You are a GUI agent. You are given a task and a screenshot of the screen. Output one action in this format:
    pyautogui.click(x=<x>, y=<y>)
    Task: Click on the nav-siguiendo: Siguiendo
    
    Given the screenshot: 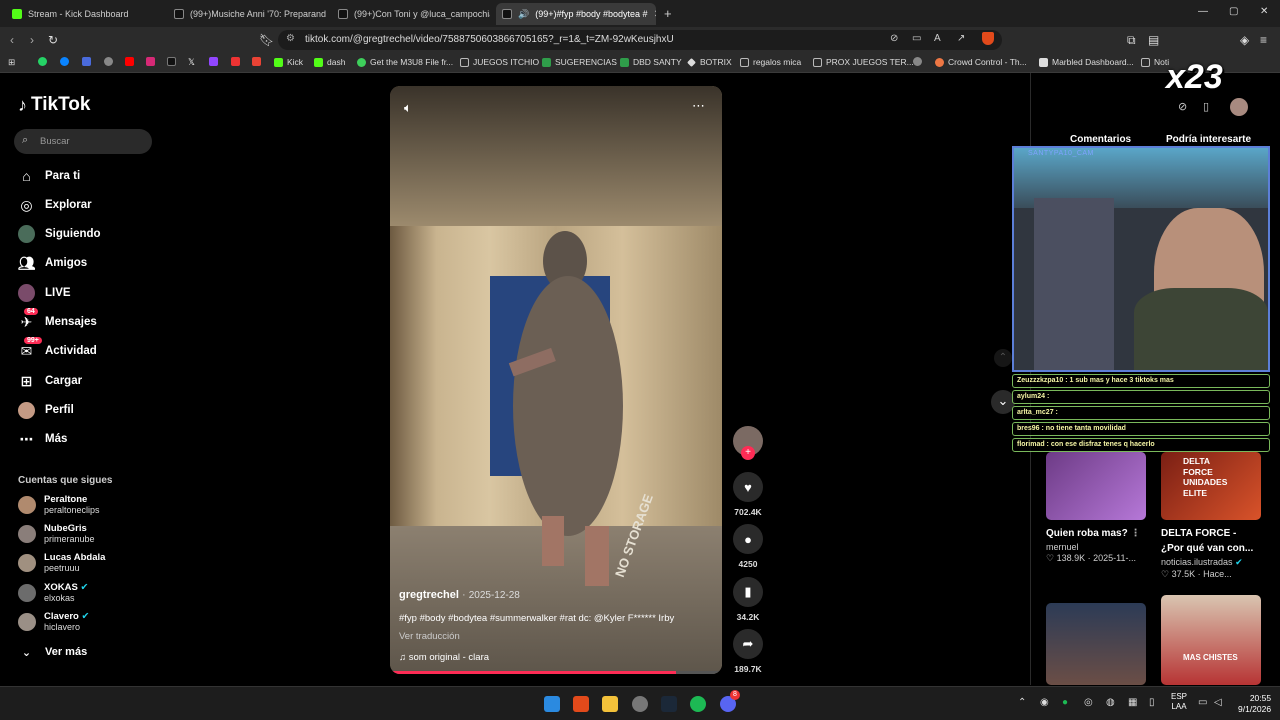 What is the action you would take?
    pyautogui.click(x=59, y=234)
    